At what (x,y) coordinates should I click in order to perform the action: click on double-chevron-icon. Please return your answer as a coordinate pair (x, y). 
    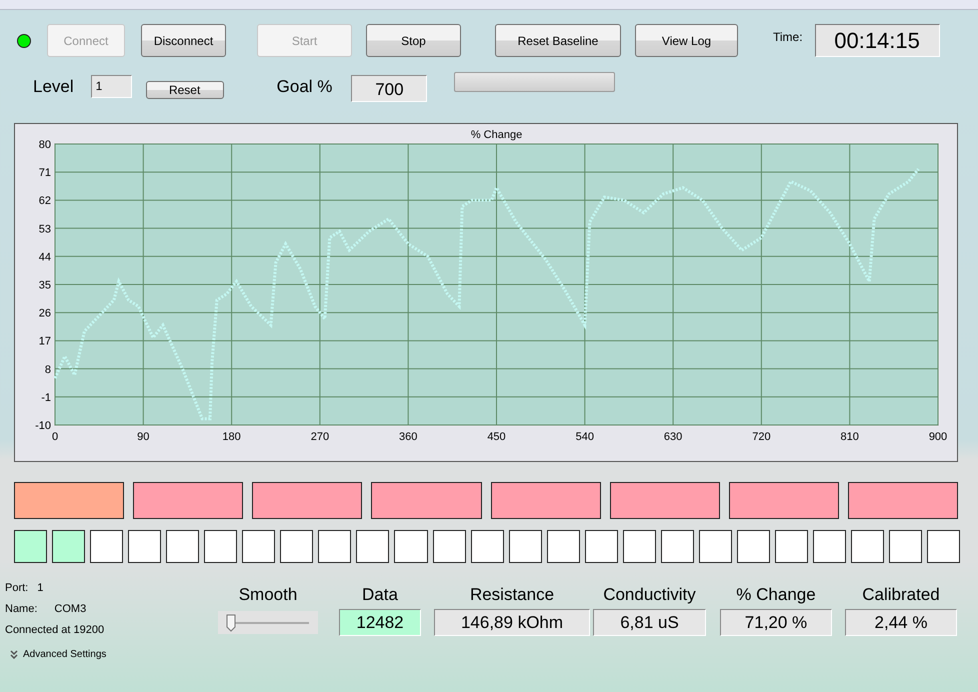
    Looking at the image, I should click on (14, 654).